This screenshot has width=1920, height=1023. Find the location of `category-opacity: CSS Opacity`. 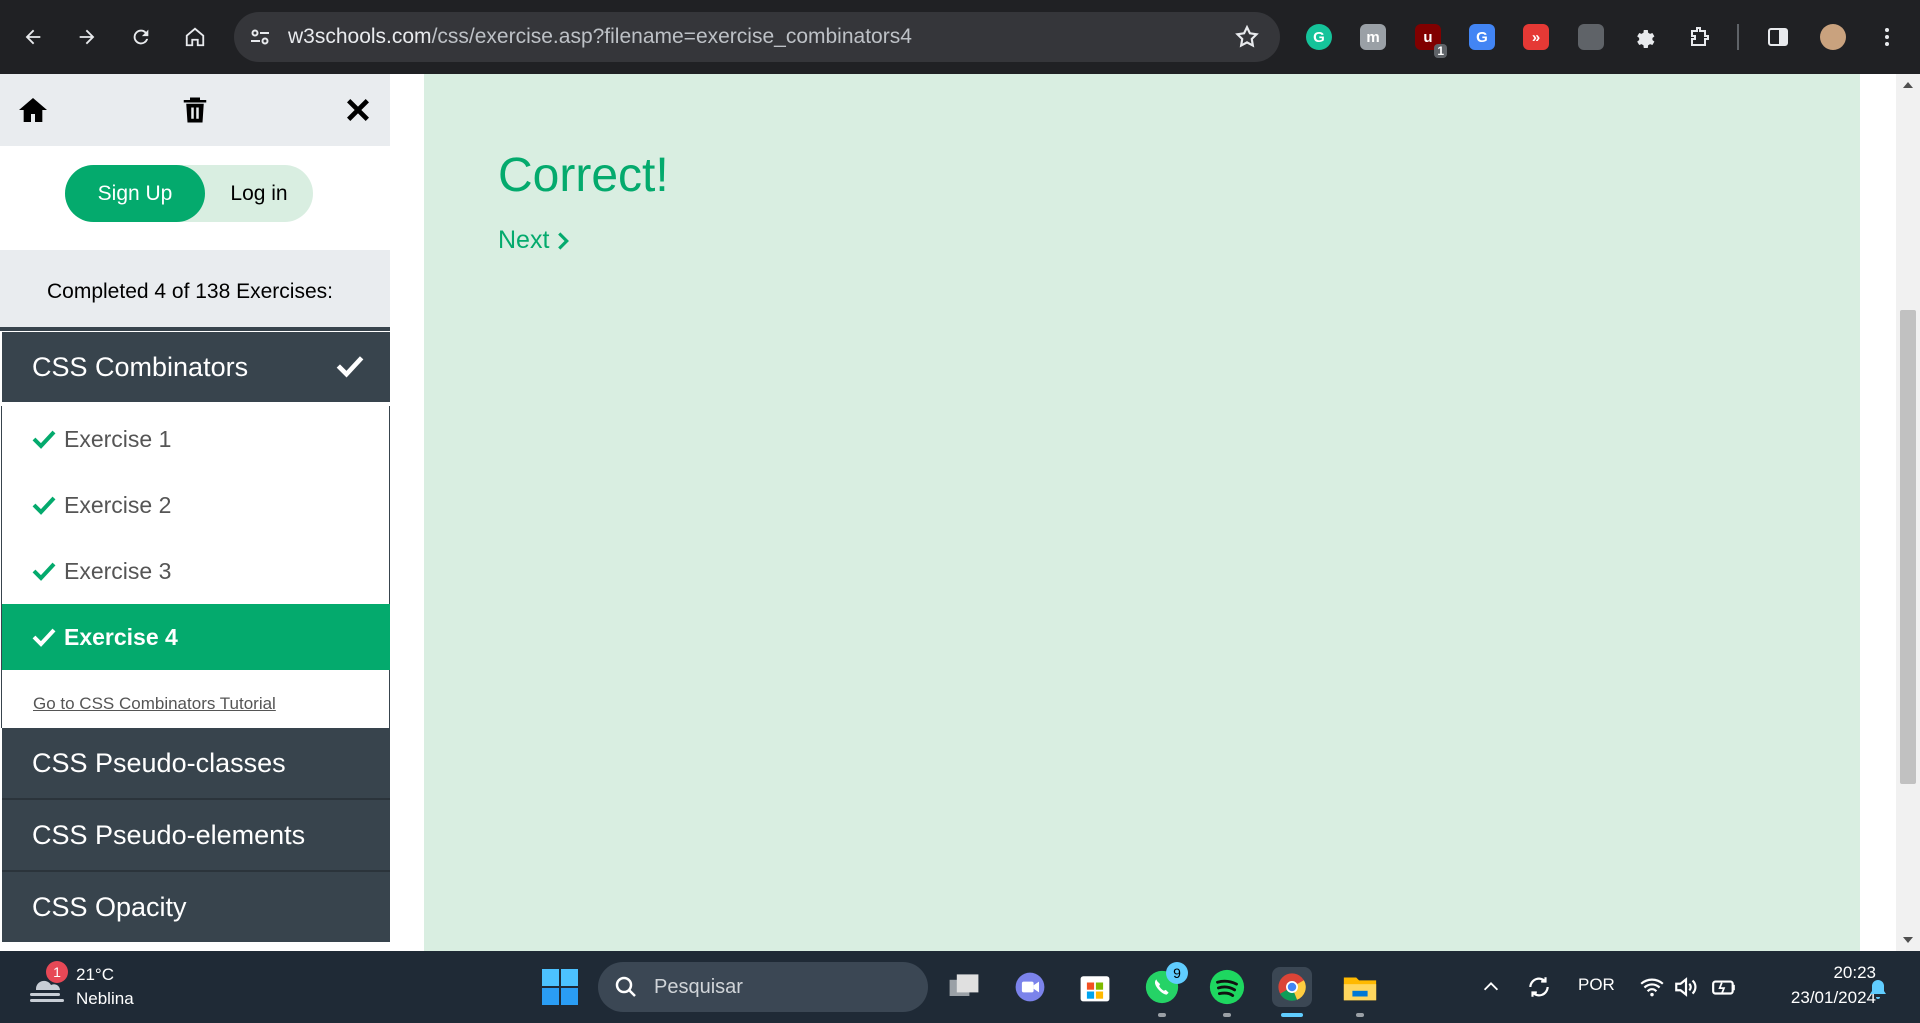

category-opacity: CSS Opacity is located at coordinates (196, 907).